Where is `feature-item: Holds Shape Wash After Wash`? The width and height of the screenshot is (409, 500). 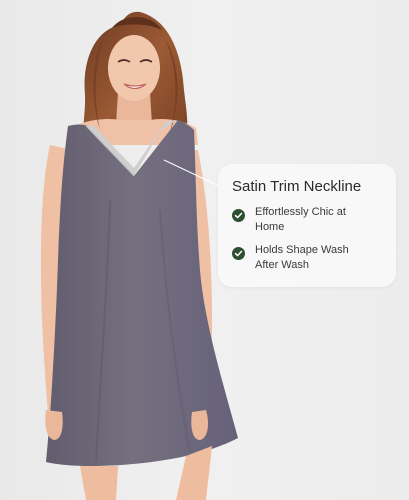 feature-item: Holds Shape Wash After Wash is located at coordinates (308, 258).